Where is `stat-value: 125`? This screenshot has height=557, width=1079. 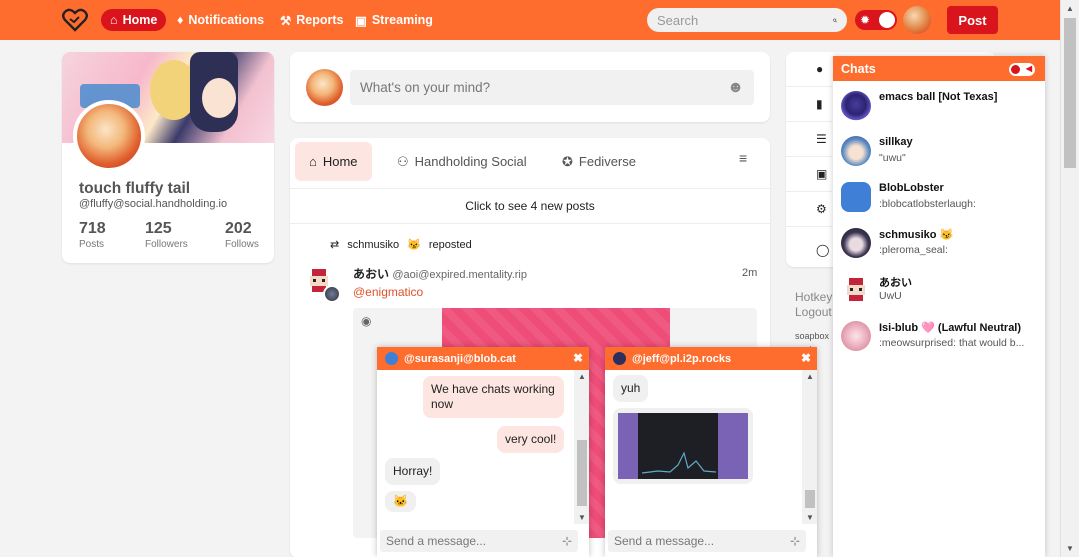 stat-value: 125 is located at coordinates (158, 228).